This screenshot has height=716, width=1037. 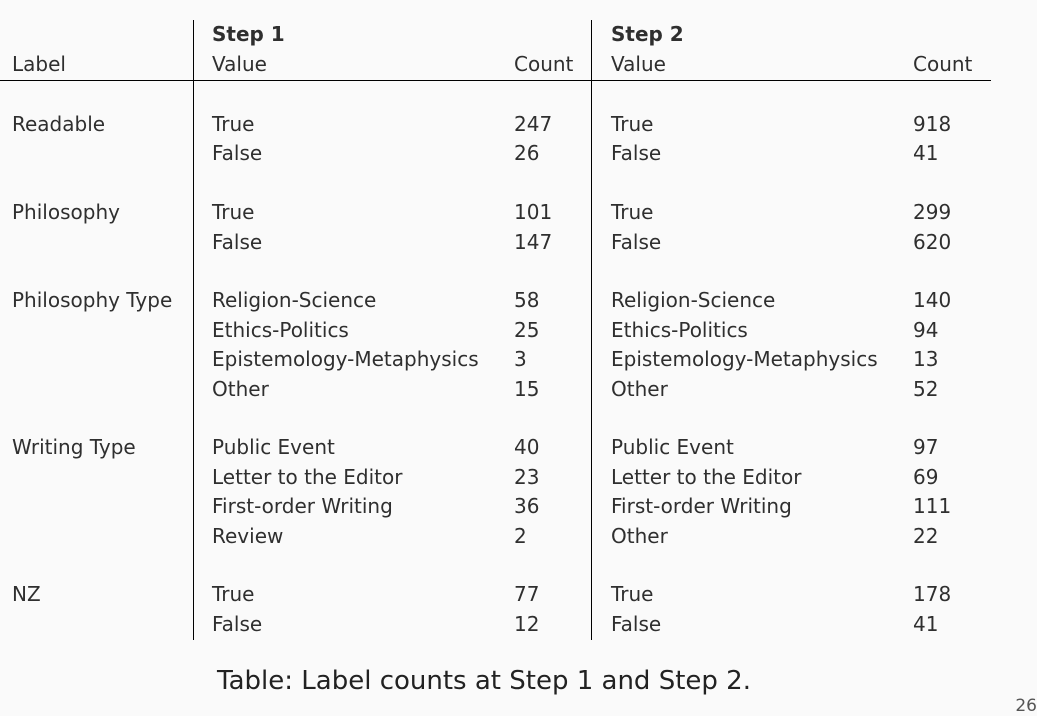 What do you see at coordinates (255, 681) in the screenshot?
I see `caption-label: Table:` at bounding box center [255, 681].